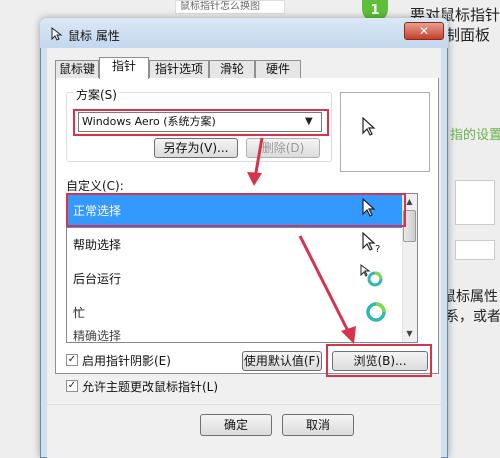 This screenshot has width=500, height=458. What do you see at coordinates (376, 313) in the screenshot?
I see `busy-cursor-icon` at bounding box center [376, 313].